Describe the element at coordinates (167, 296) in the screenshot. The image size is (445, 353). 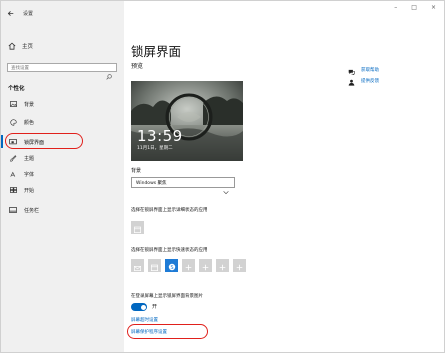
I see `signin-background-label: 在登录屏幕上显示锁屏界面背景图片` at that location.